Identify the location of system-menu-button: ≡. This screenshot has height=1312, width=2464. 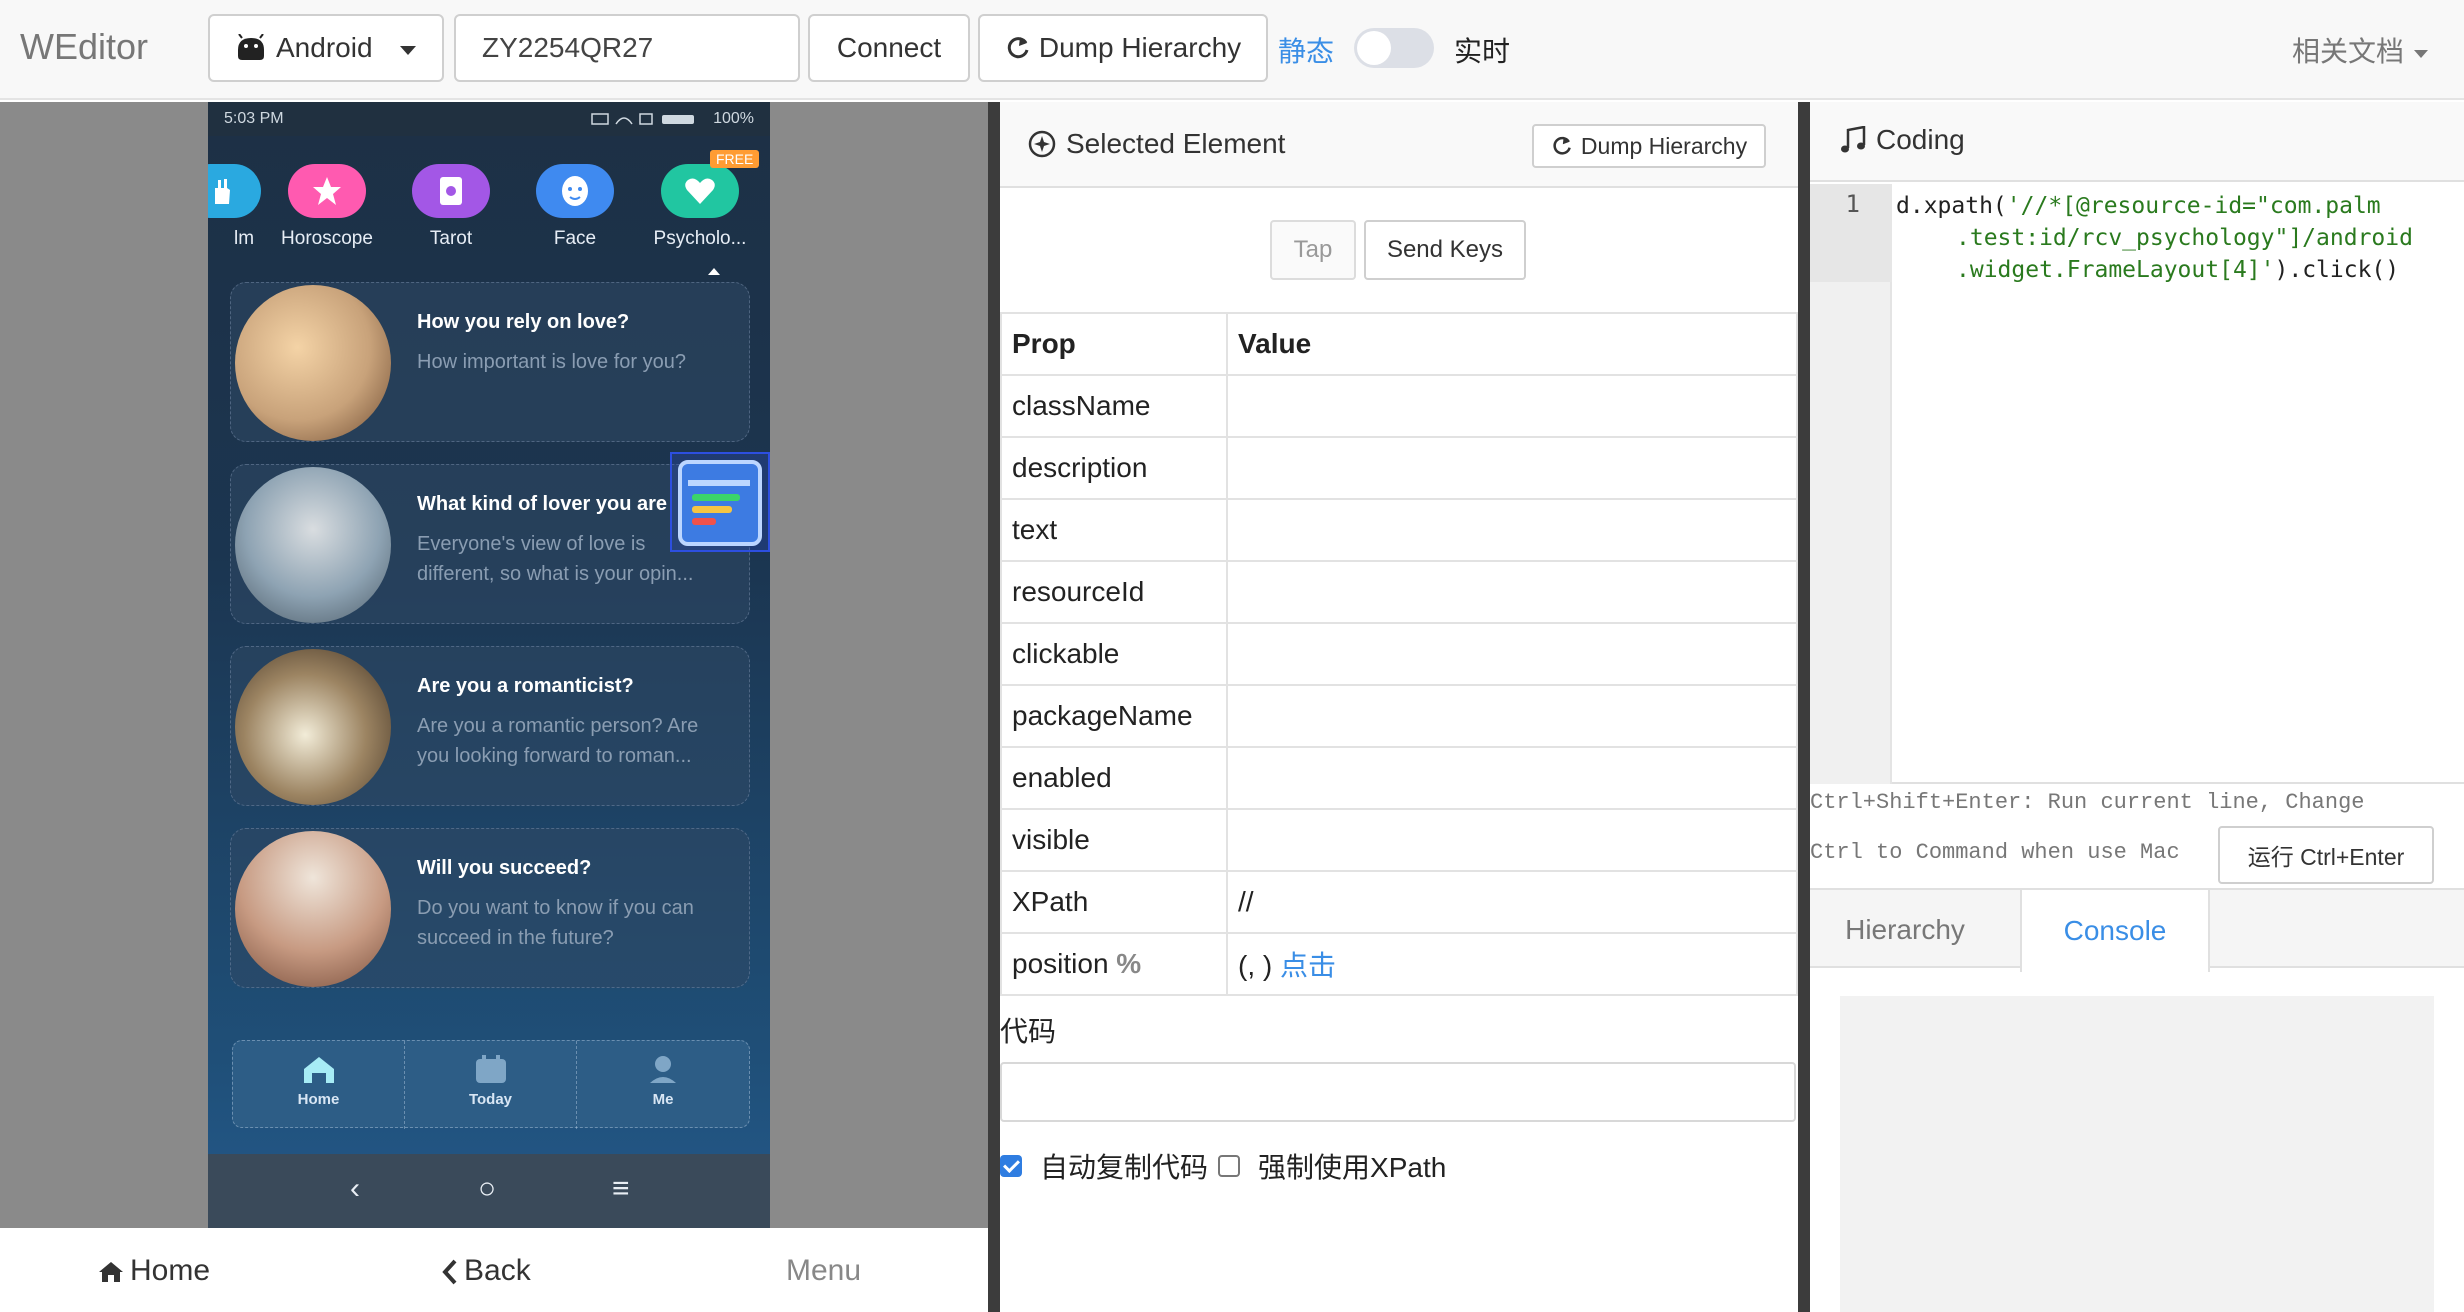
(621, 1189).